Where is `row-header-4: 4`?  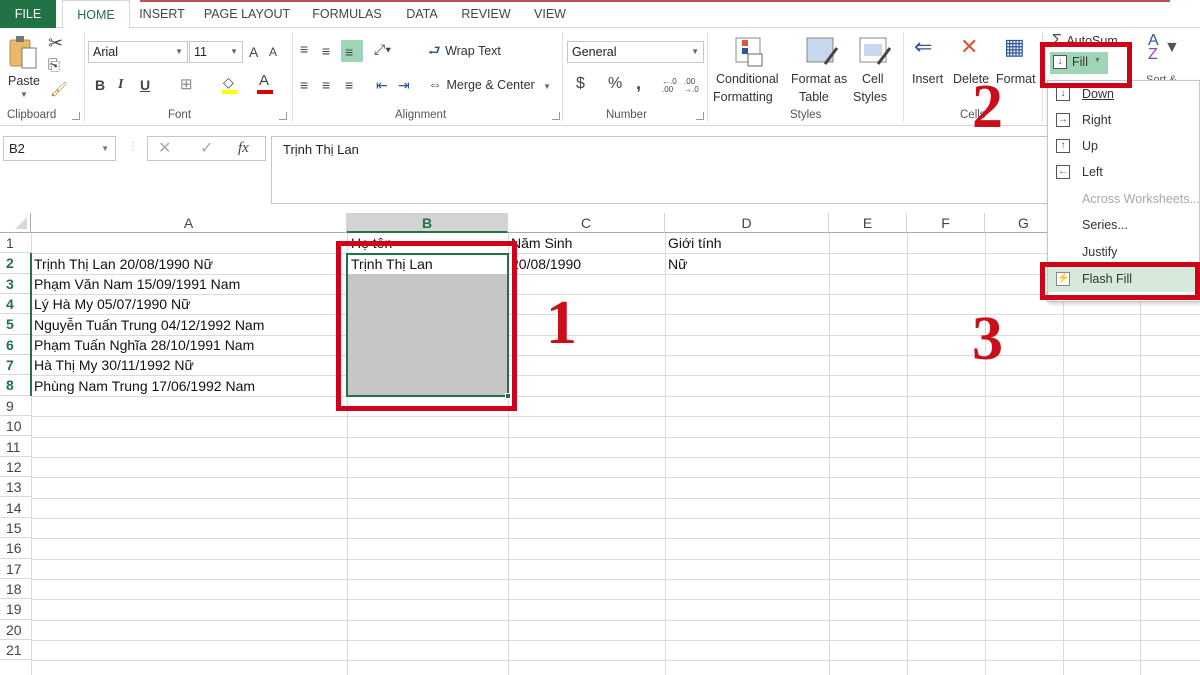 row-header-4: 4 is located at coordinates (15, 304).